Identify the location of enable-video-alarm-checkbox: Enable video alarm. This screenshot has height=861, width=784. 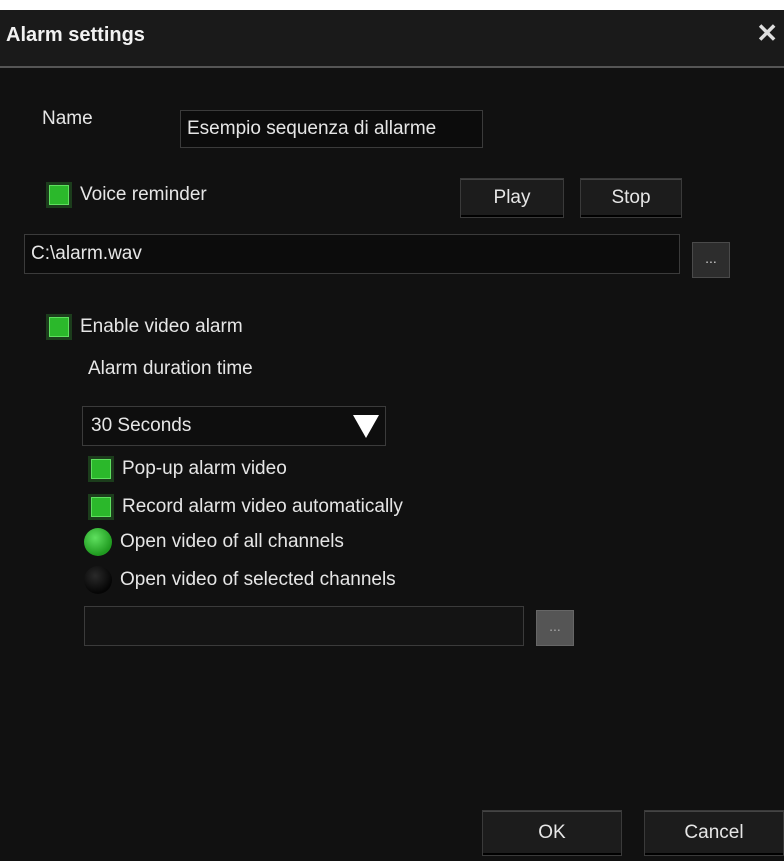
(144, 327).